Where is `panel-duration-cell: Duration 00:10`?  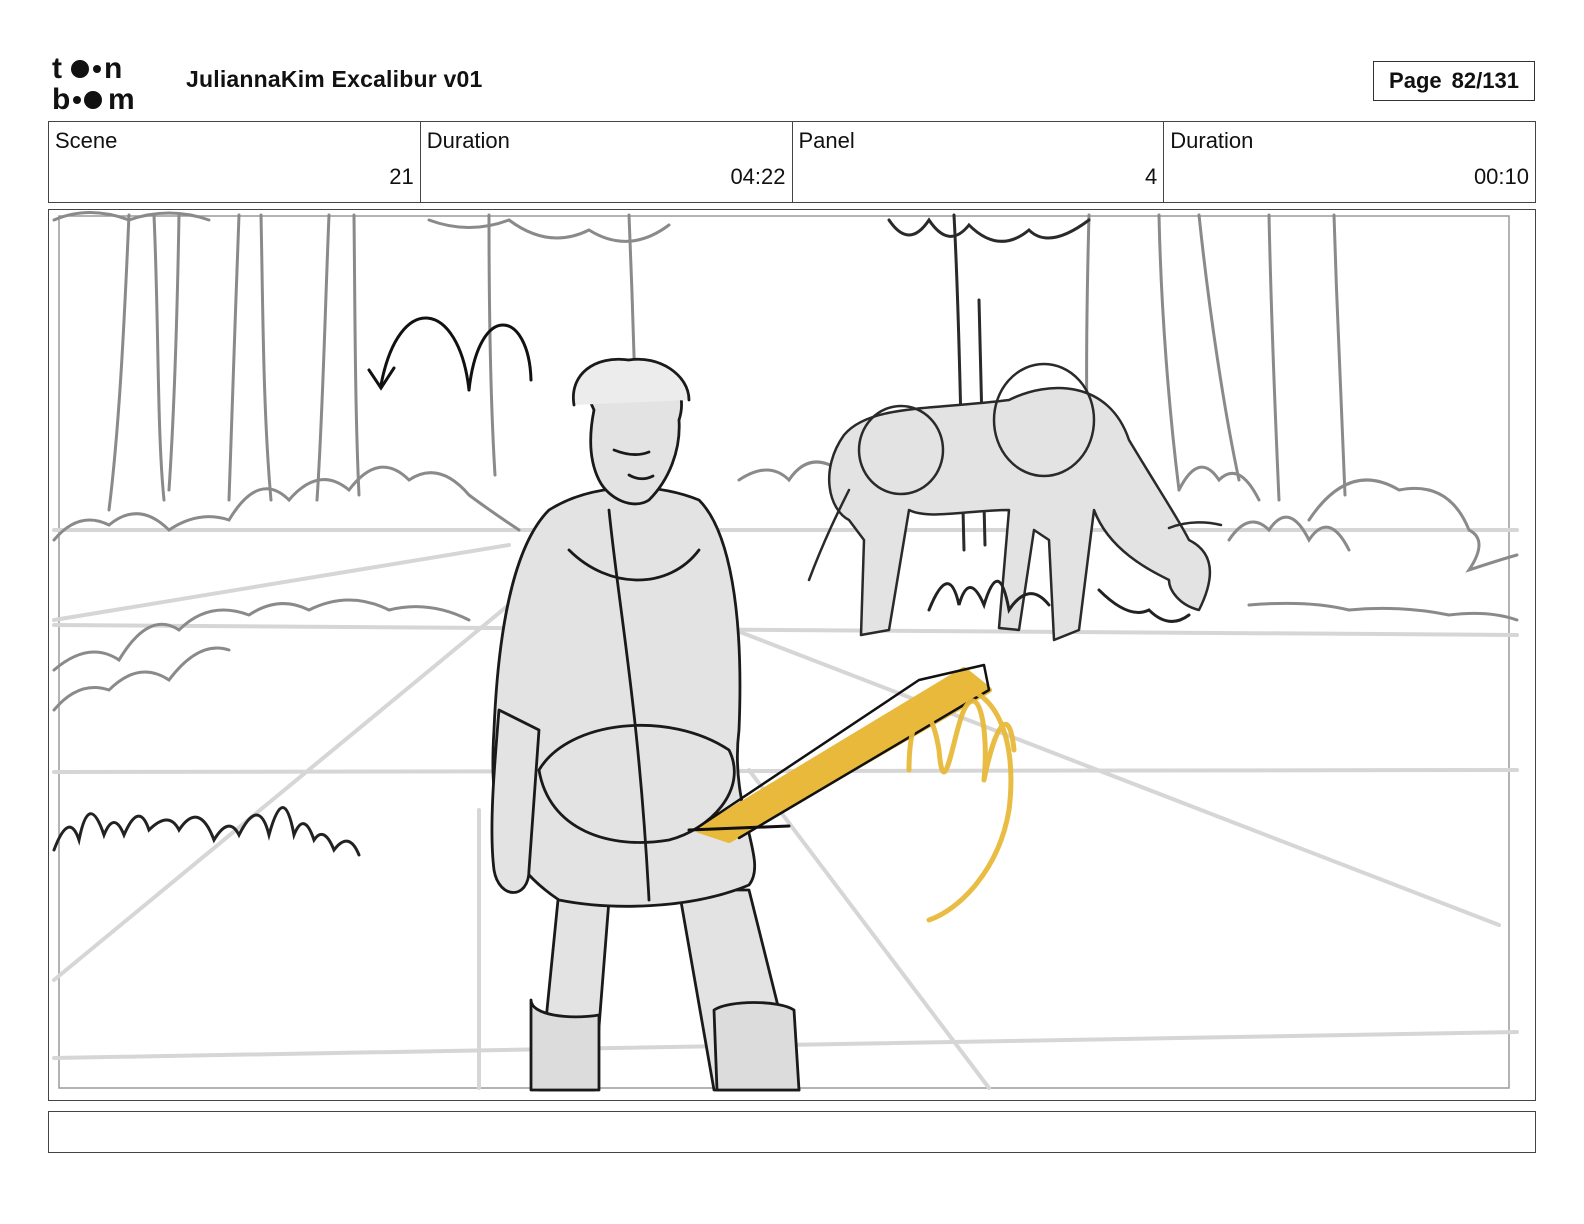
panel-duration-cell: Duration 00:10 is located at coordinates (1349, 162).